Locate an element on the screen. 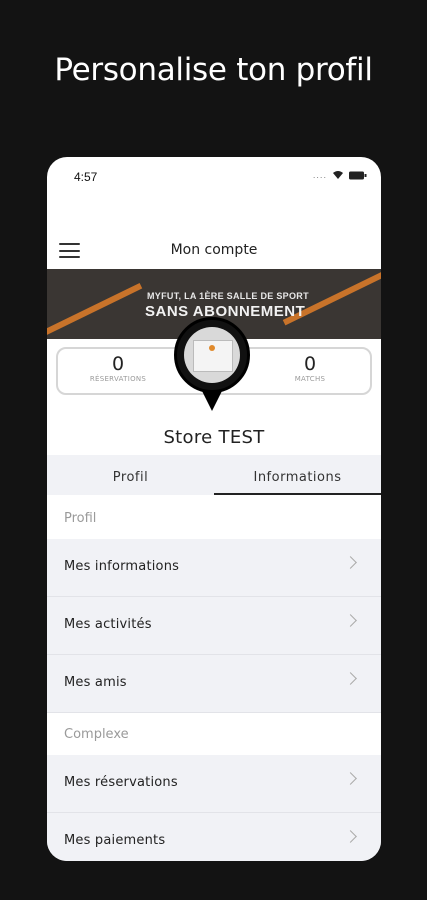 This screenshot has height=900, width=427. avatar-image is located at coordinates (212, 355).